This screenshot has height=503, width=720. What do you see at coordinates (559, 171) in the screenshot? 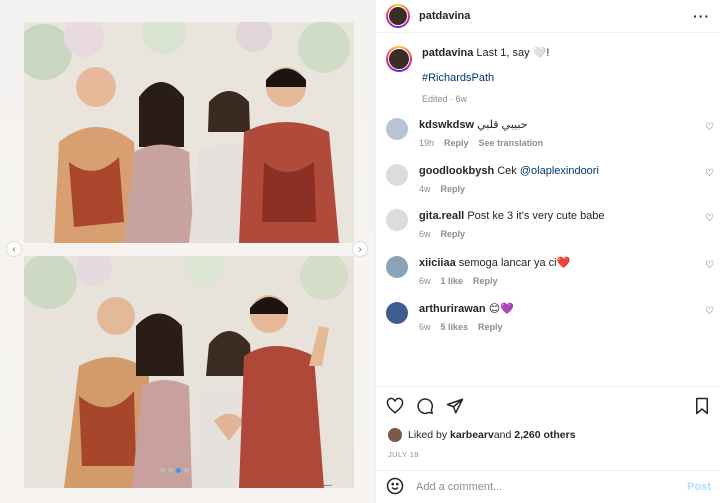
I see `comment-mention: @olaplexindoori` at bounding box center [559, 171].